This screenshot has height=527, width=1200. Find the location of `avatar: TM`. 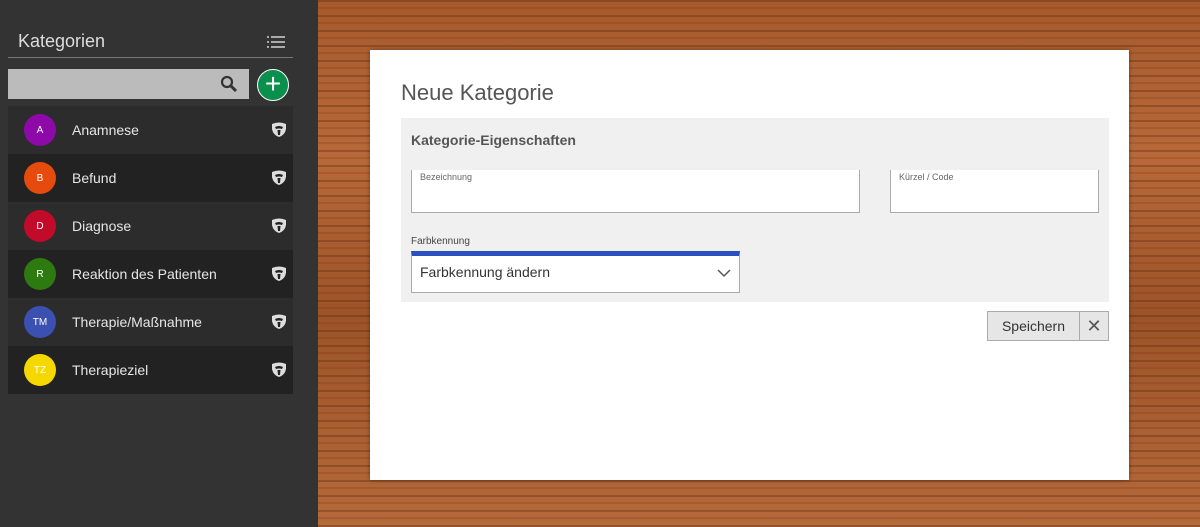

avatar: TM is located at coordinates (40, 322).